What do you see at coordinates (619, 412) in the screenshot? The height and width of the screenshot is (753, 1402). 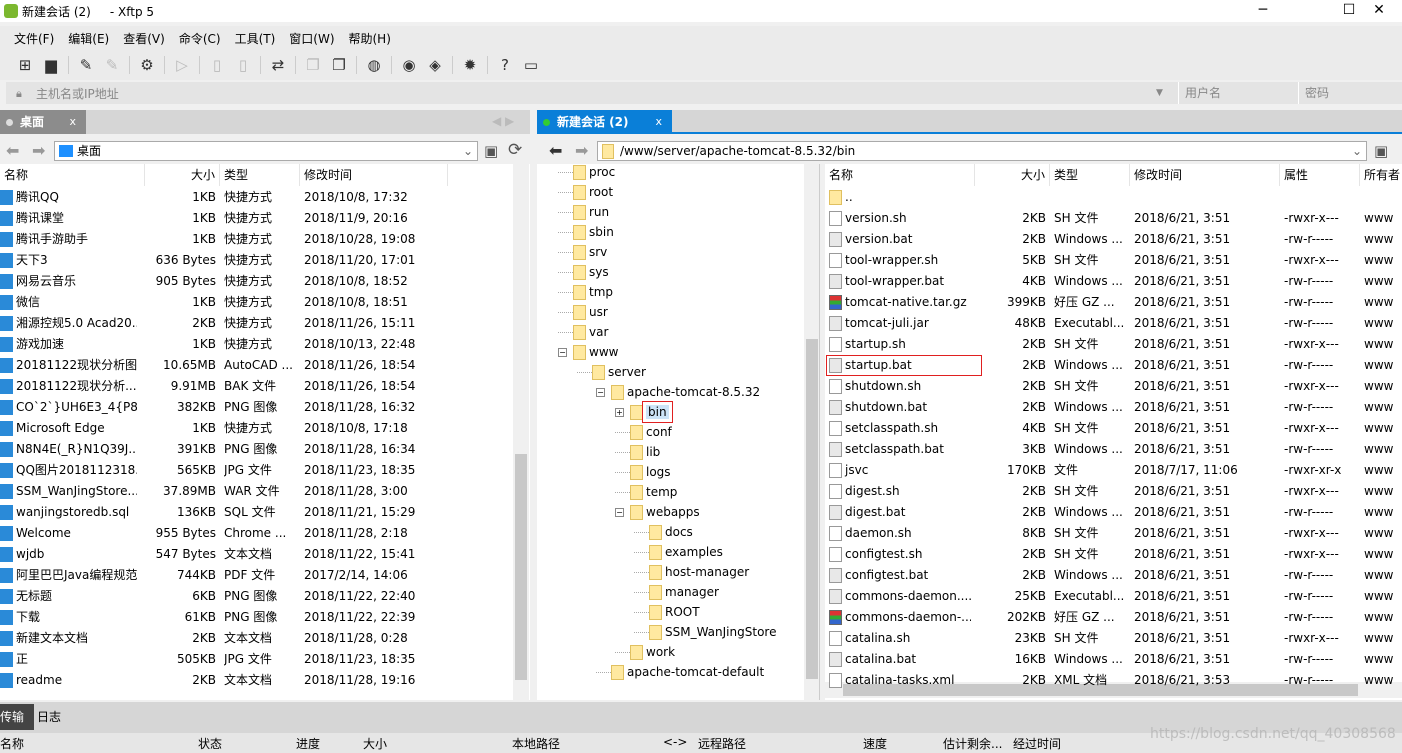 I see `expander-icon: +` at bounding box center [619, 412].